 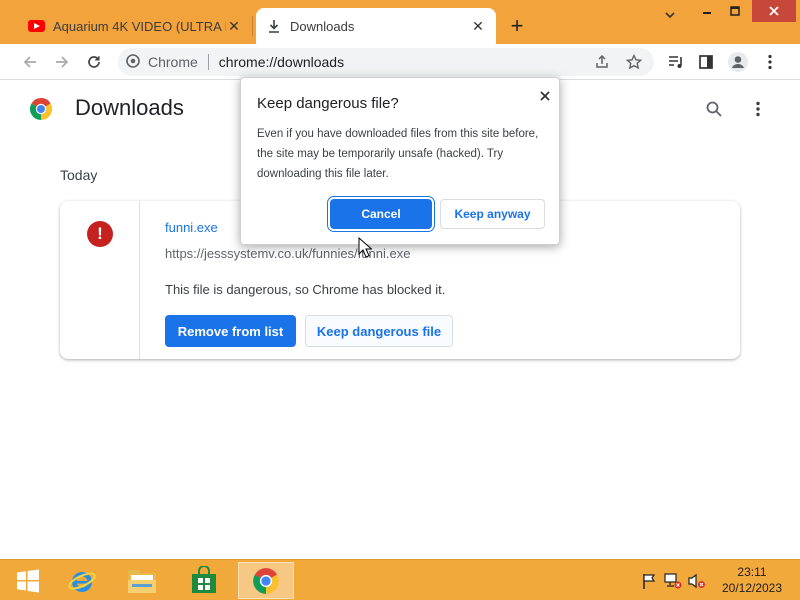 I want to click on profile-avatar-icon, so click(x=738, y=62).